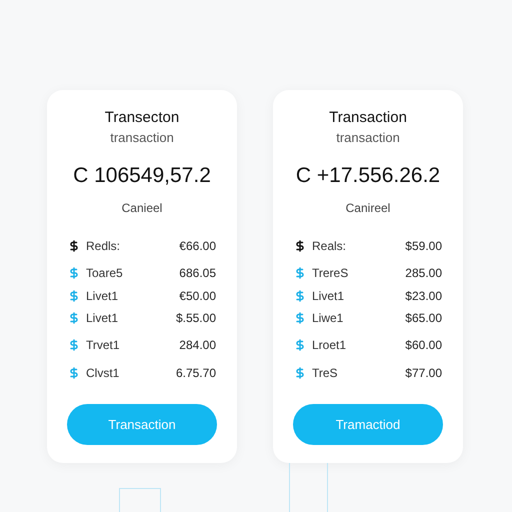 Image resolution: width=512 pixels, height=512 pixels. What do you see at coordinates (329, 246) in the screenshot?
I see `row-label: Reals:` at bounding box center [329, 246].